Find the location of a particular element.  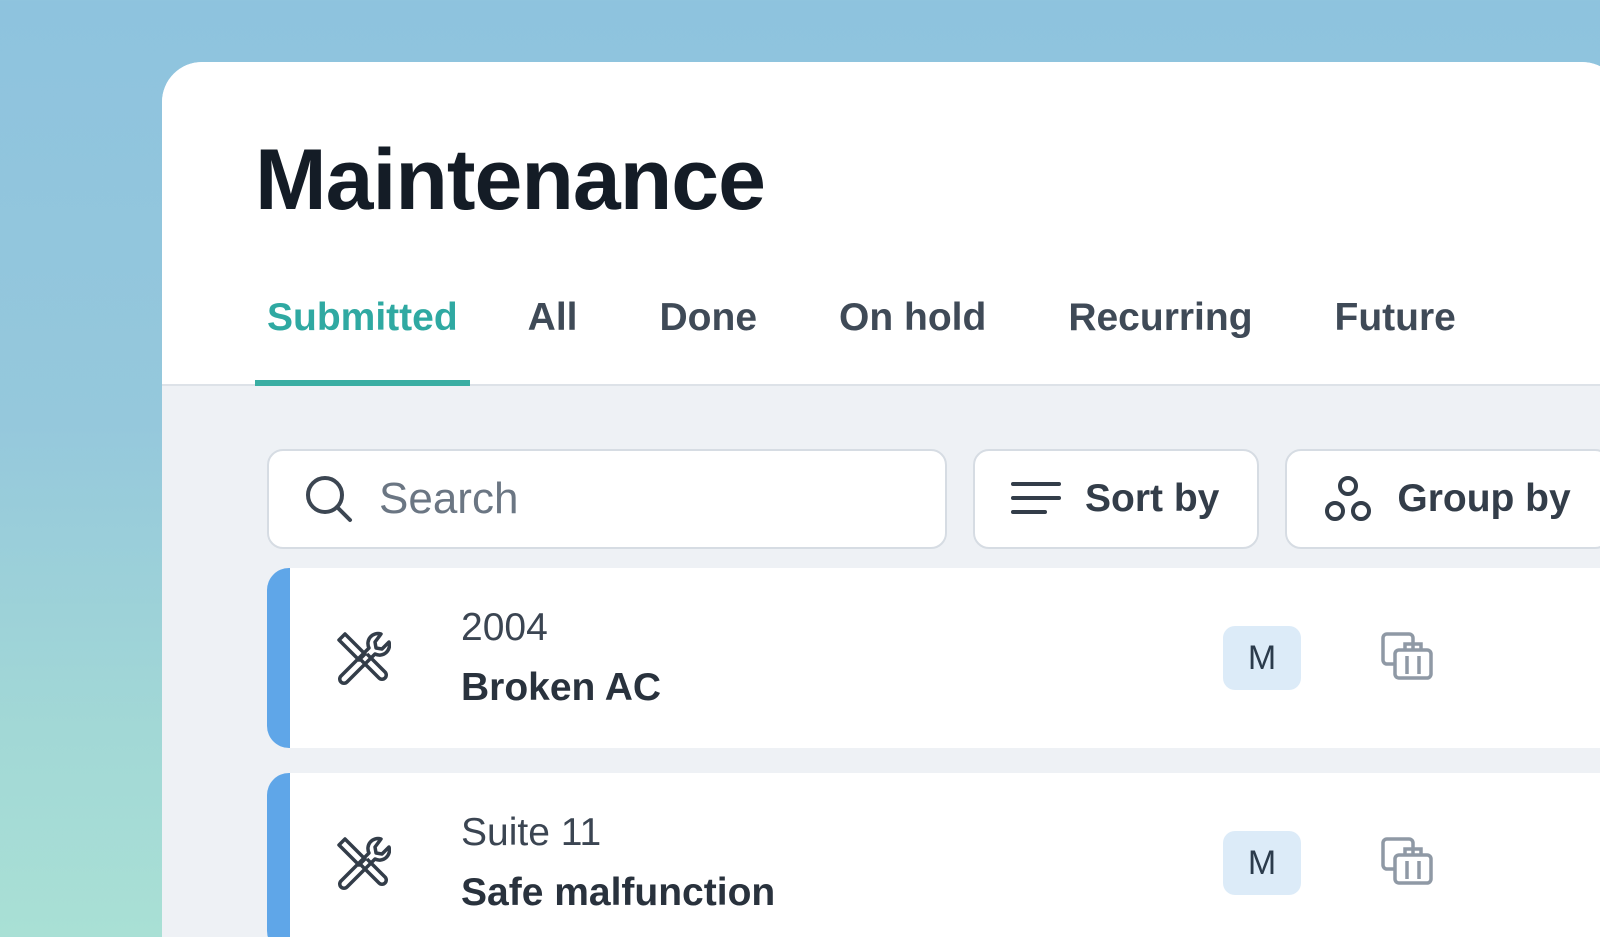

search-icon is located at coordinates (329, 499).